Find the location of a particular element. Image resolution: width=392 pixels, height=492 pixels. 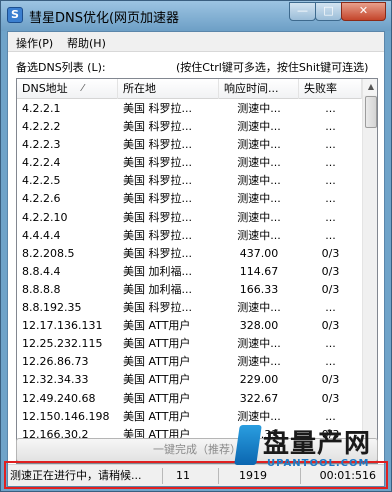

window-title: 彗星DNS优化(网页加速器 is located at coordinates (104, 18).